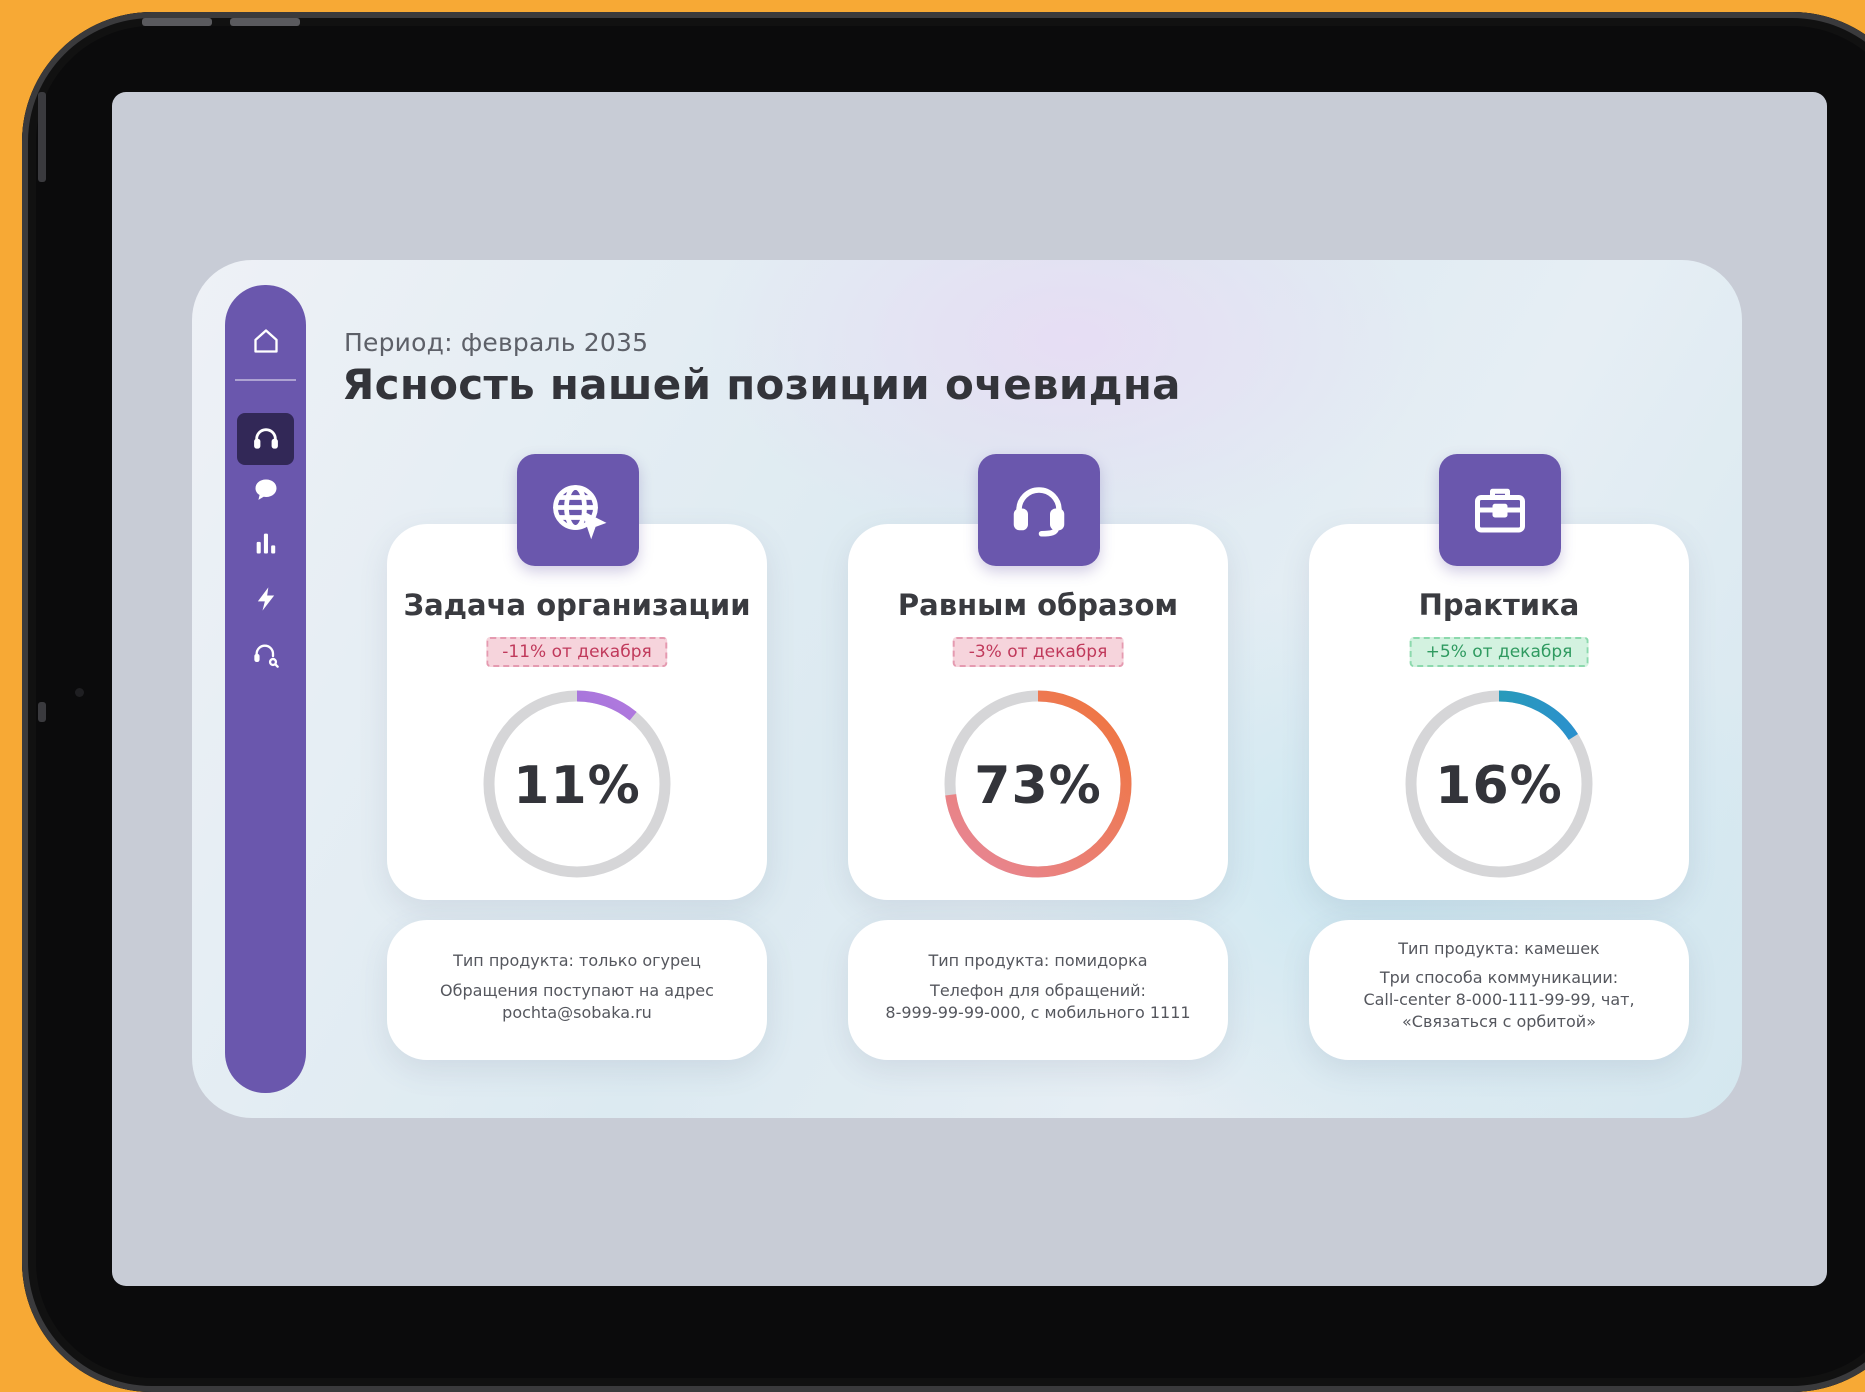 The image size is (1865, 1392). Describe the element at coordinates (265, 655) in the screenshot. I see `support-search-icon` at that location.